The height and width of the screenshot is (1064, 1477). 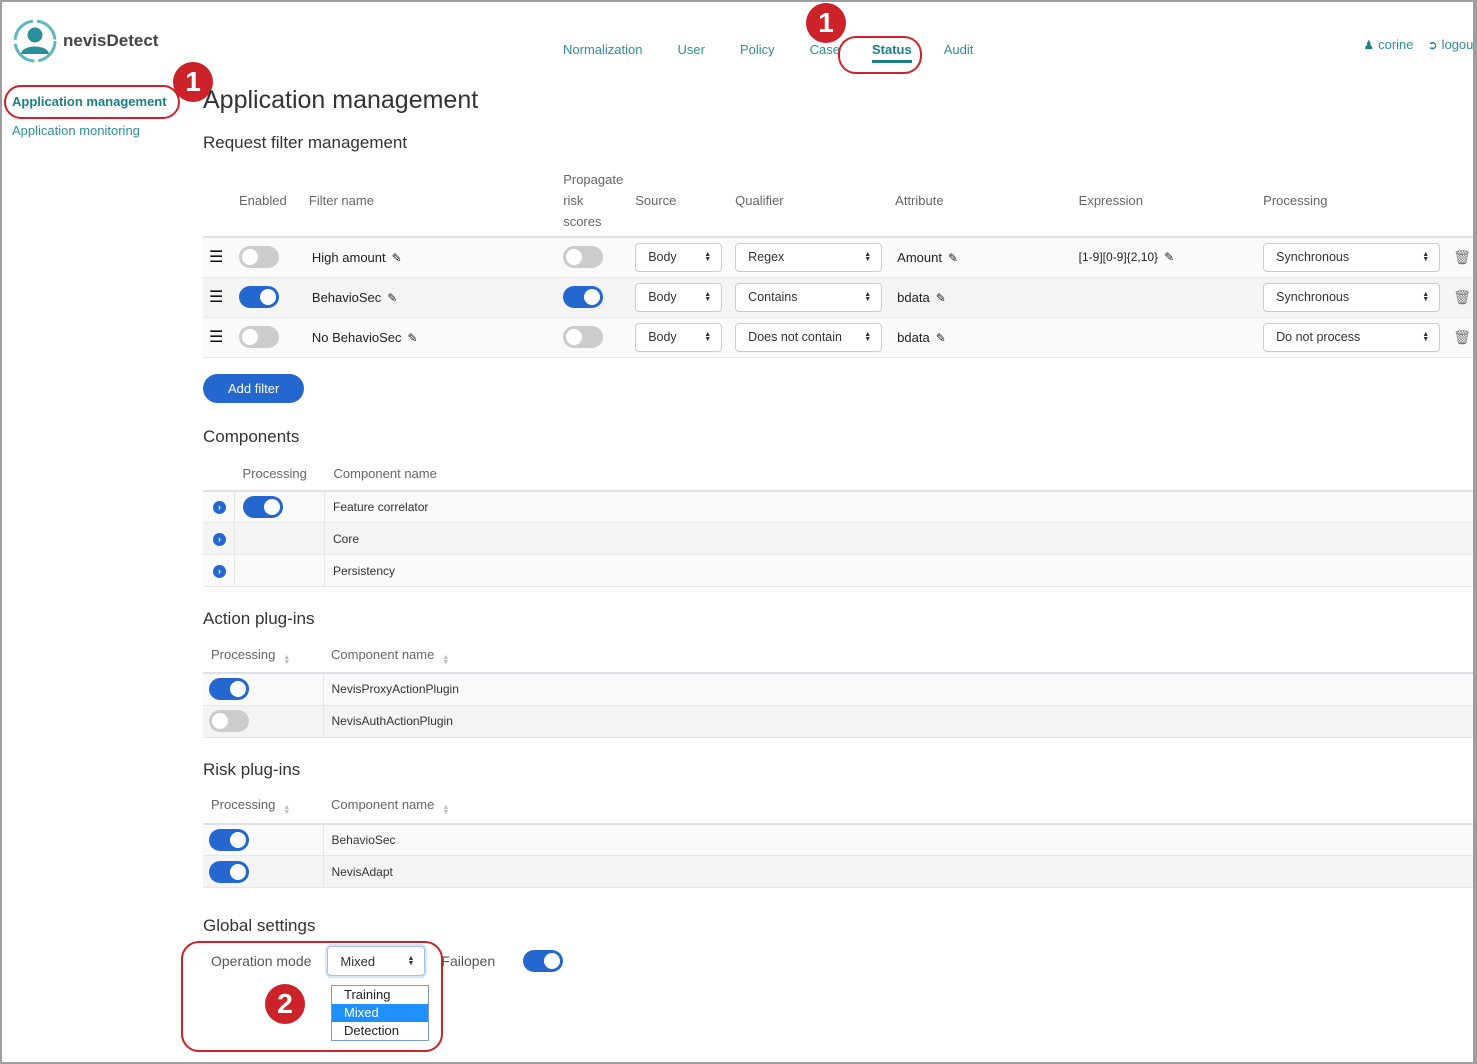 I want to click on sidebar-item-application-management: Application management, so click(x=89, y=101).